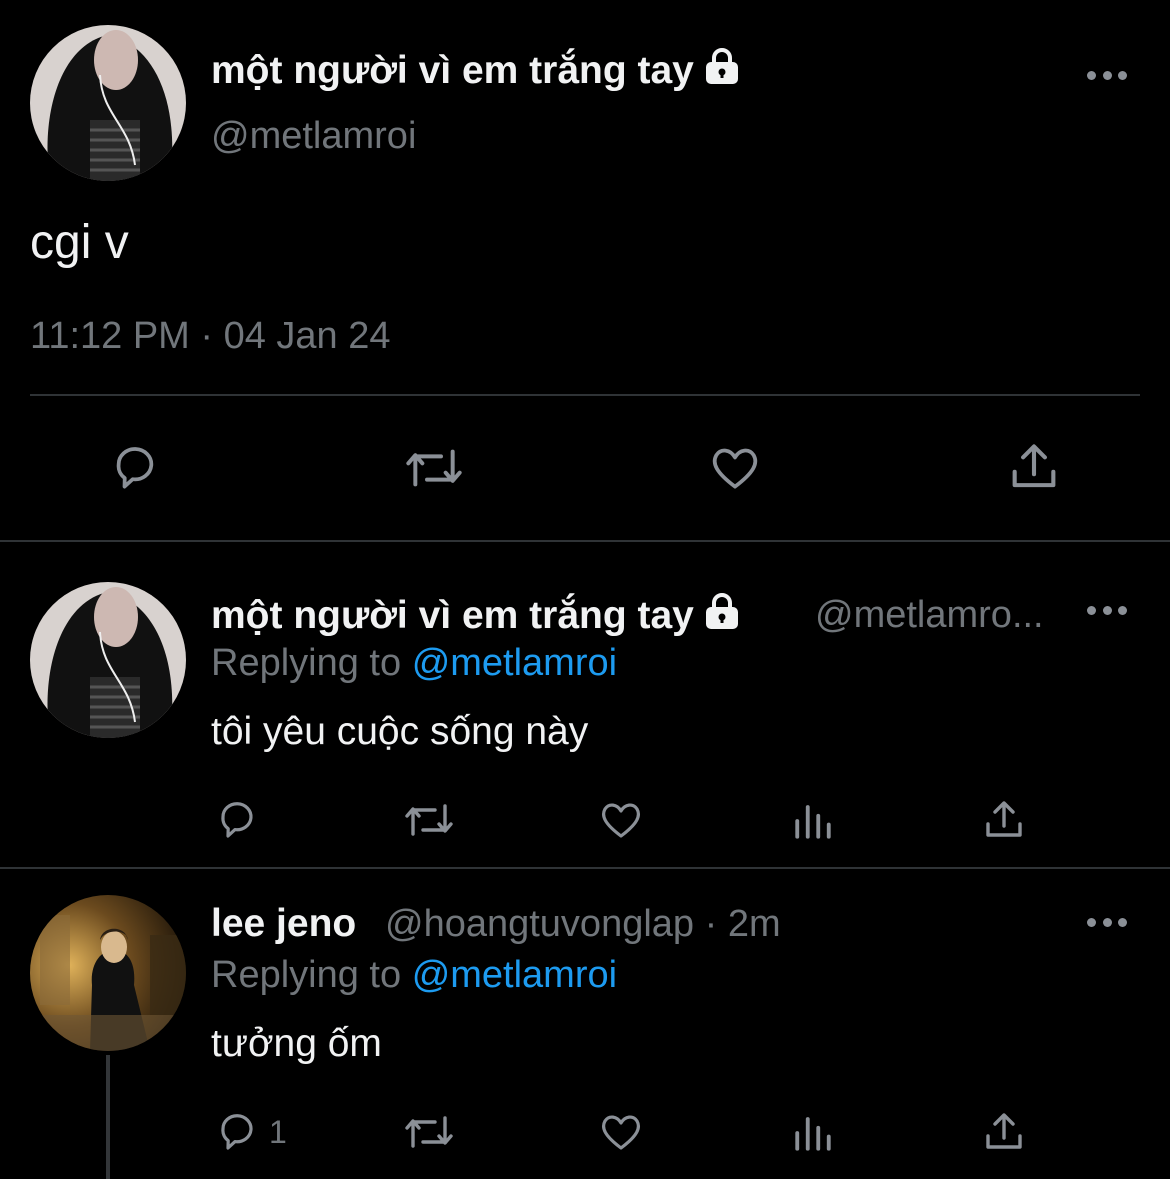 The image size is (1170, 1179). What do you see at coordinates (1107, 922) in the screenshot?
I see `reply2-more-icon` at bounding box center [1107, 922].